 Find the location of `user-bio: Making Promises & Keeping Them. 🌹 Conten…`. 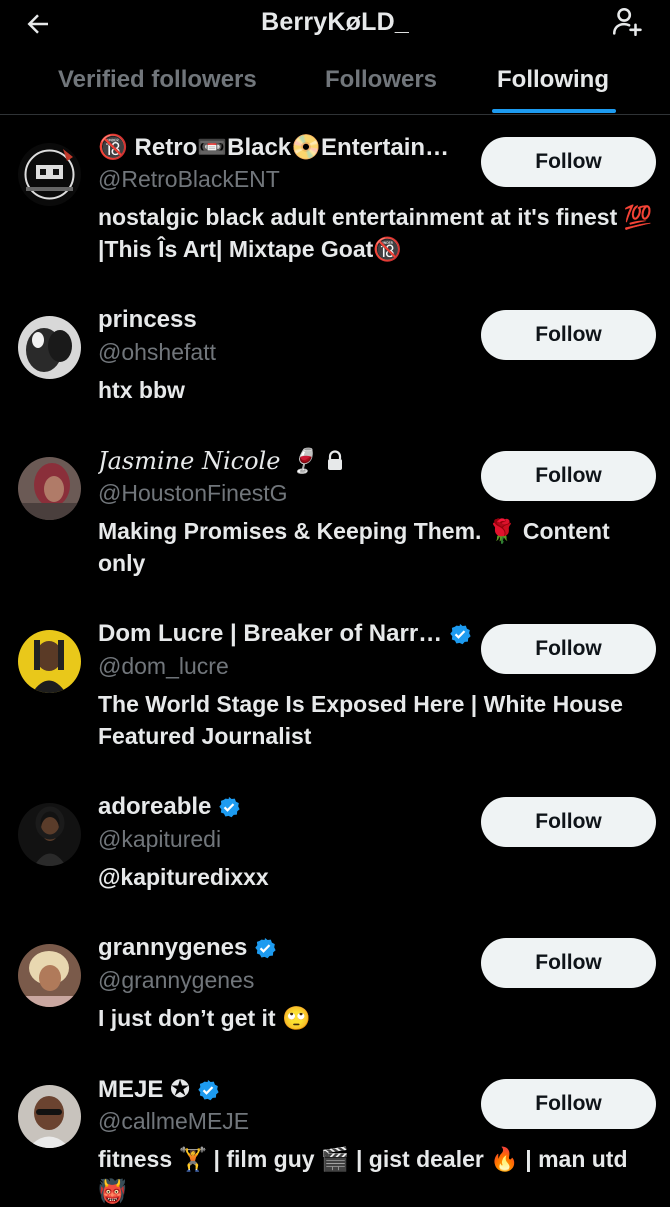

user-bio: Making Promises & Keeping Them. 🌹 Conten… is located at coordinates (354, 547).